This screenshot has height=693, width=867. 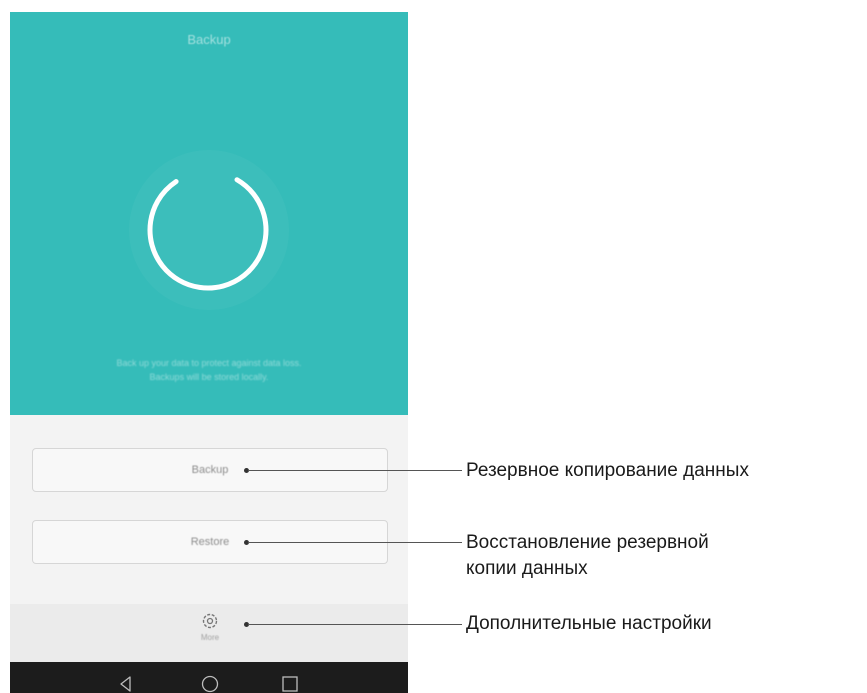 What do you see at coordinates (527, 568) in the screenshot?
I see `callout-restore-line-2: копии данных` at bounding box center [527, 568].